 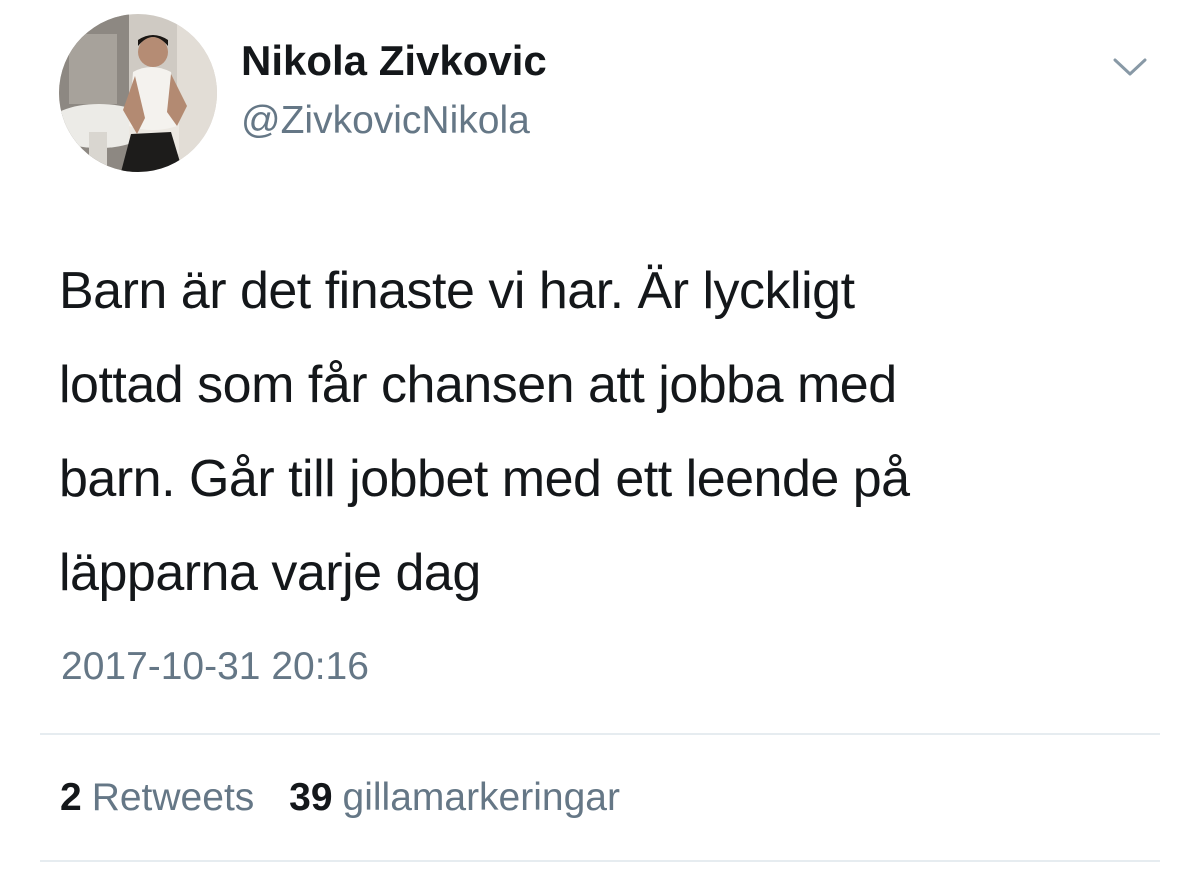 I want to click on avatar, so click(x=138, y=93).